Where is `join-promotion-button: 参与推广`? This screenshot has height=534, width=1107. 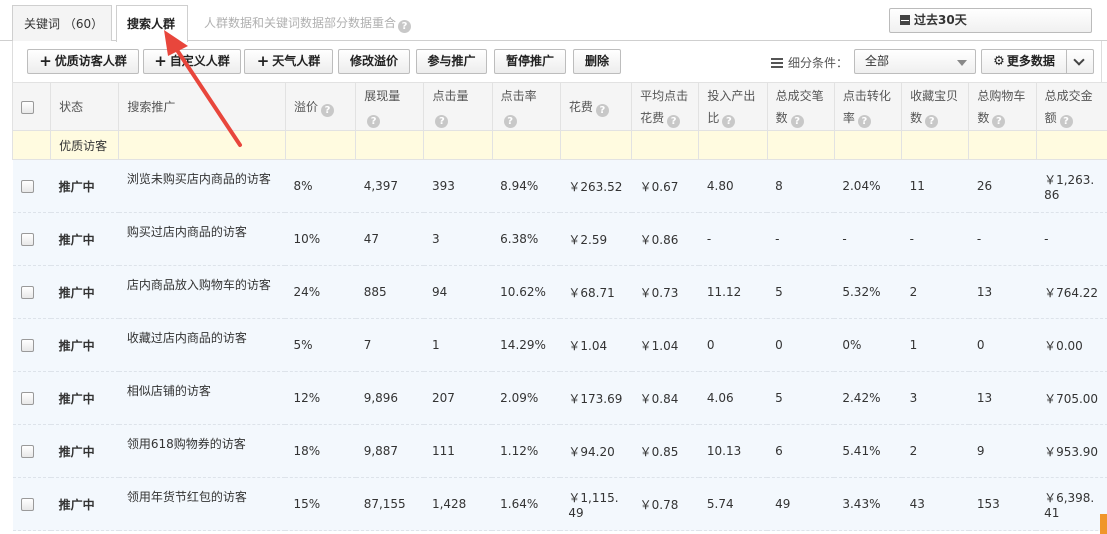
join-promotion-button: 参与推广 is located at coordinates (451, 61).